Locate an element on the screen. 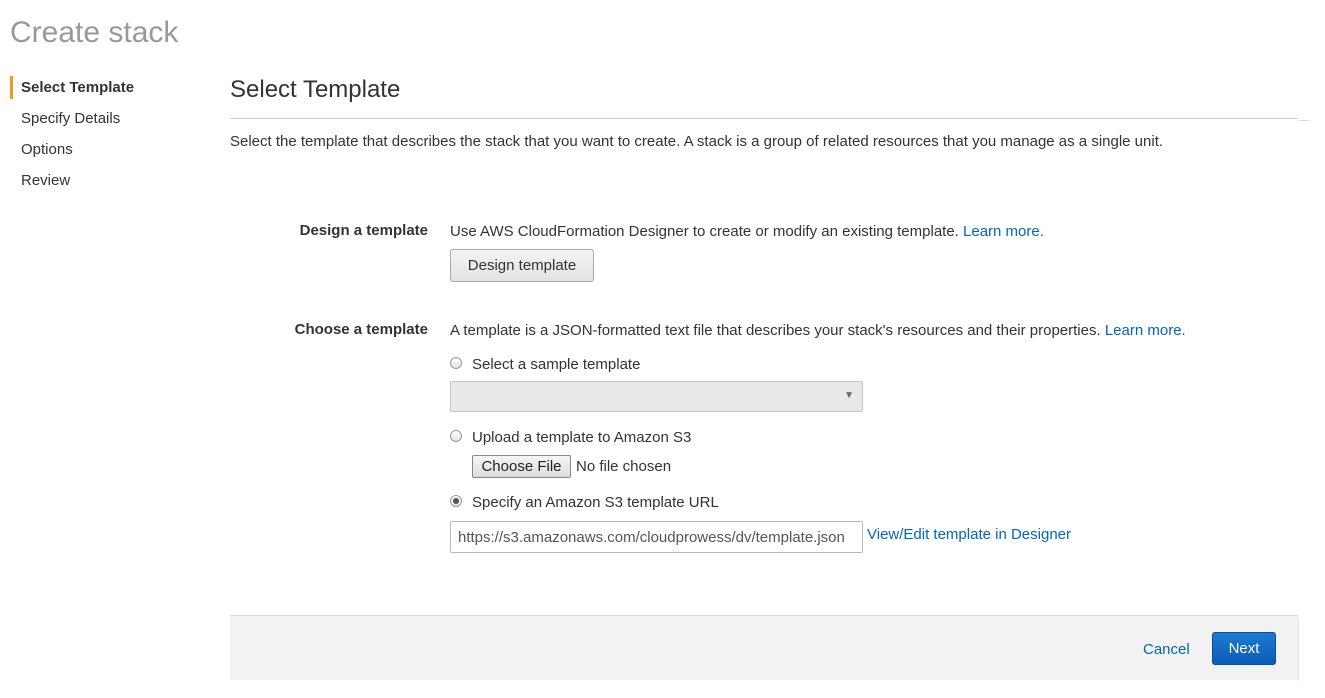 Image resolution: width=1325 pixels, height=698 pixels. step-review: Review is located at coordinates (105, 184).